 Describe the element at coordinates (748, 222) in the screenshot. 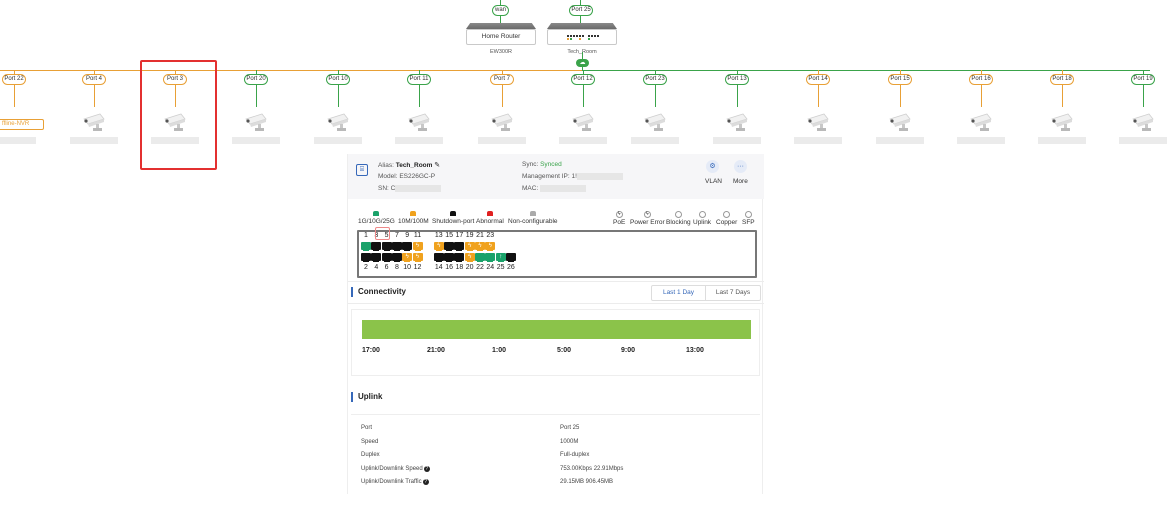

I see `legend-label: SFP` at that location.